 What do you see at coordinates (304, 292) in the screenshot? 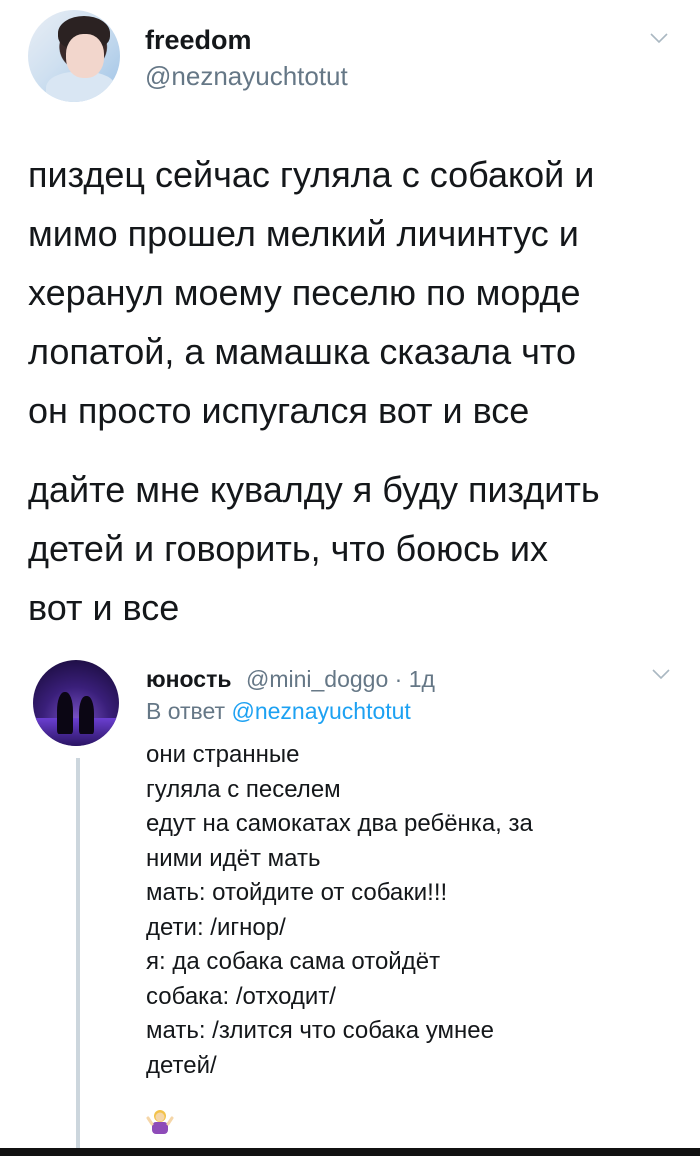
I see `tweet-line: херанул моему песелю по морде` at bounding box center [304, 292].